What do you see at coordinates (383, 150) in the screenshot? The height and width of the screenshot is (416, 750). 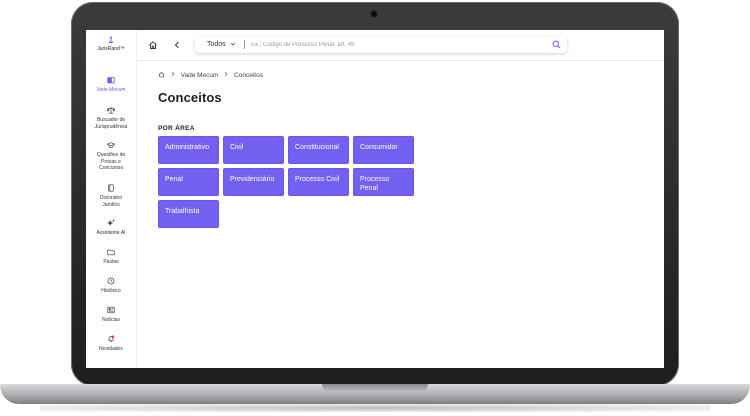 I see `area-button-consumidor: Consumidor` at bounding box center [383, 150].